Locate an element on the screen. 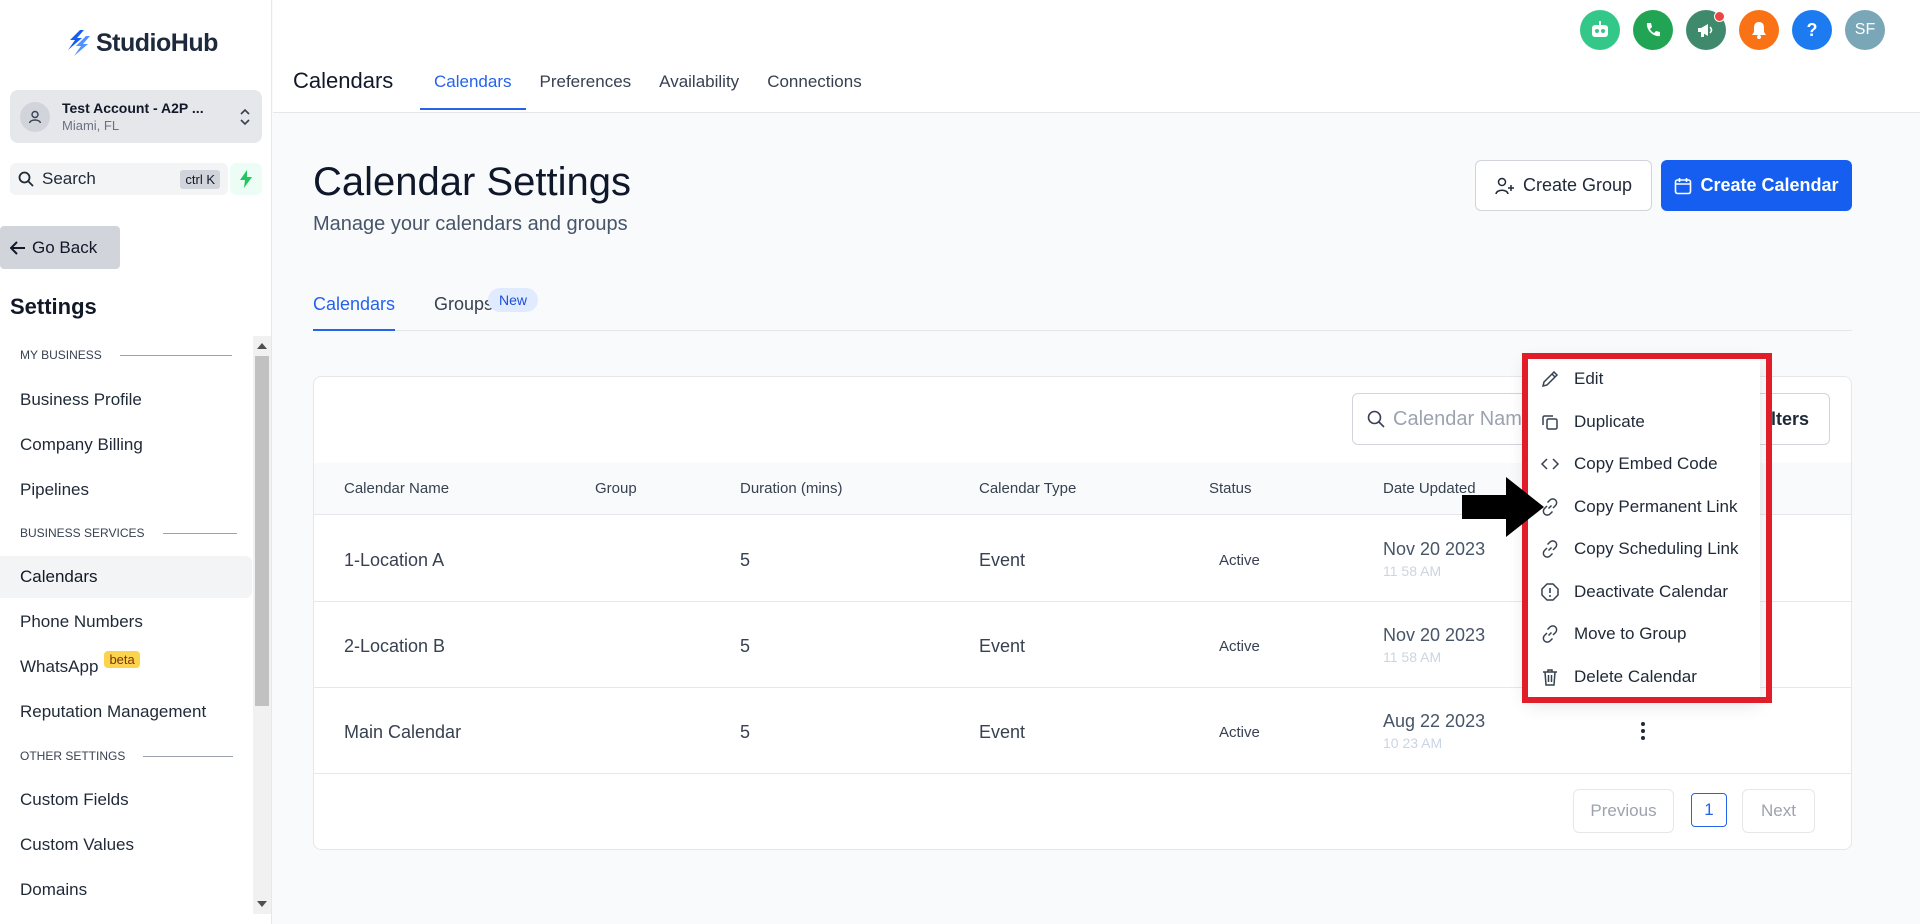 This screenshot has height=924, width=1920. menu-item-copy-embed-code: Copy Embed Code is located at coordinates (1629, 464).